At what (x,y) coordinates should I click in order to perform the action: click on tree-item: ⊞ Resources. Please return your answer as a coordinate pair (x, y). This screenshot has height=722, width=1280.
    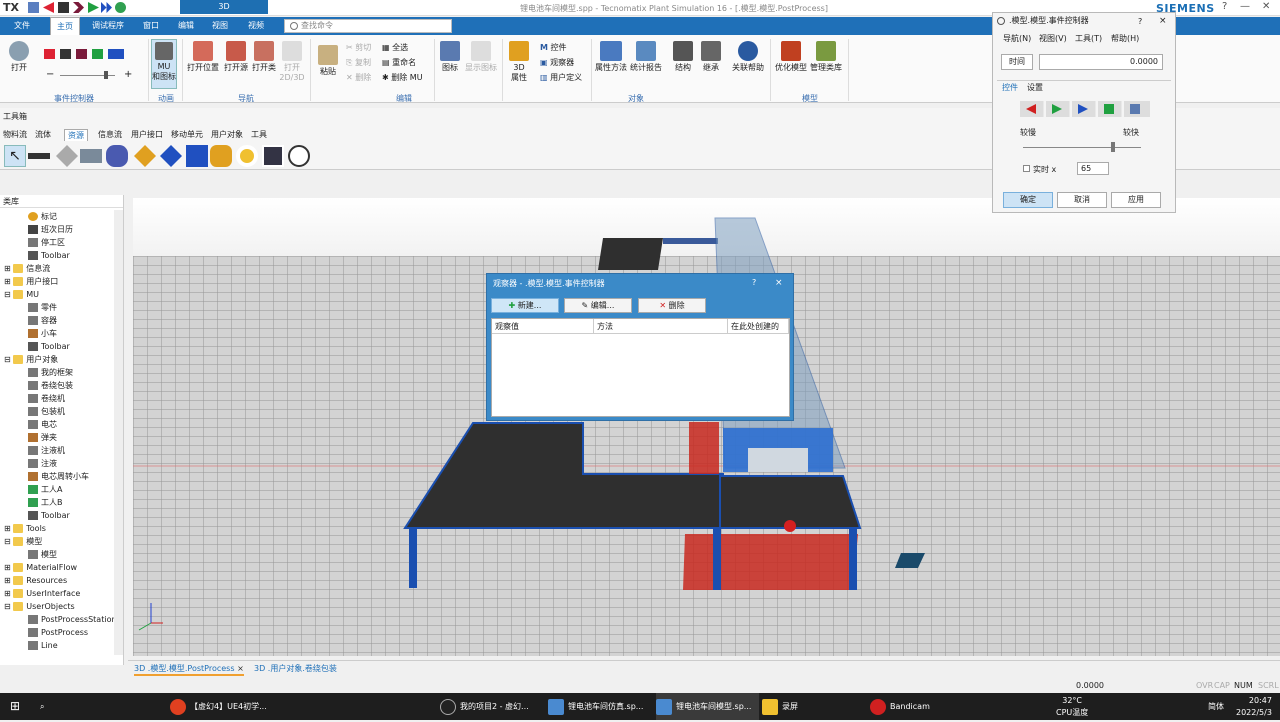
    Looking at the image, I should click on (35, 580).